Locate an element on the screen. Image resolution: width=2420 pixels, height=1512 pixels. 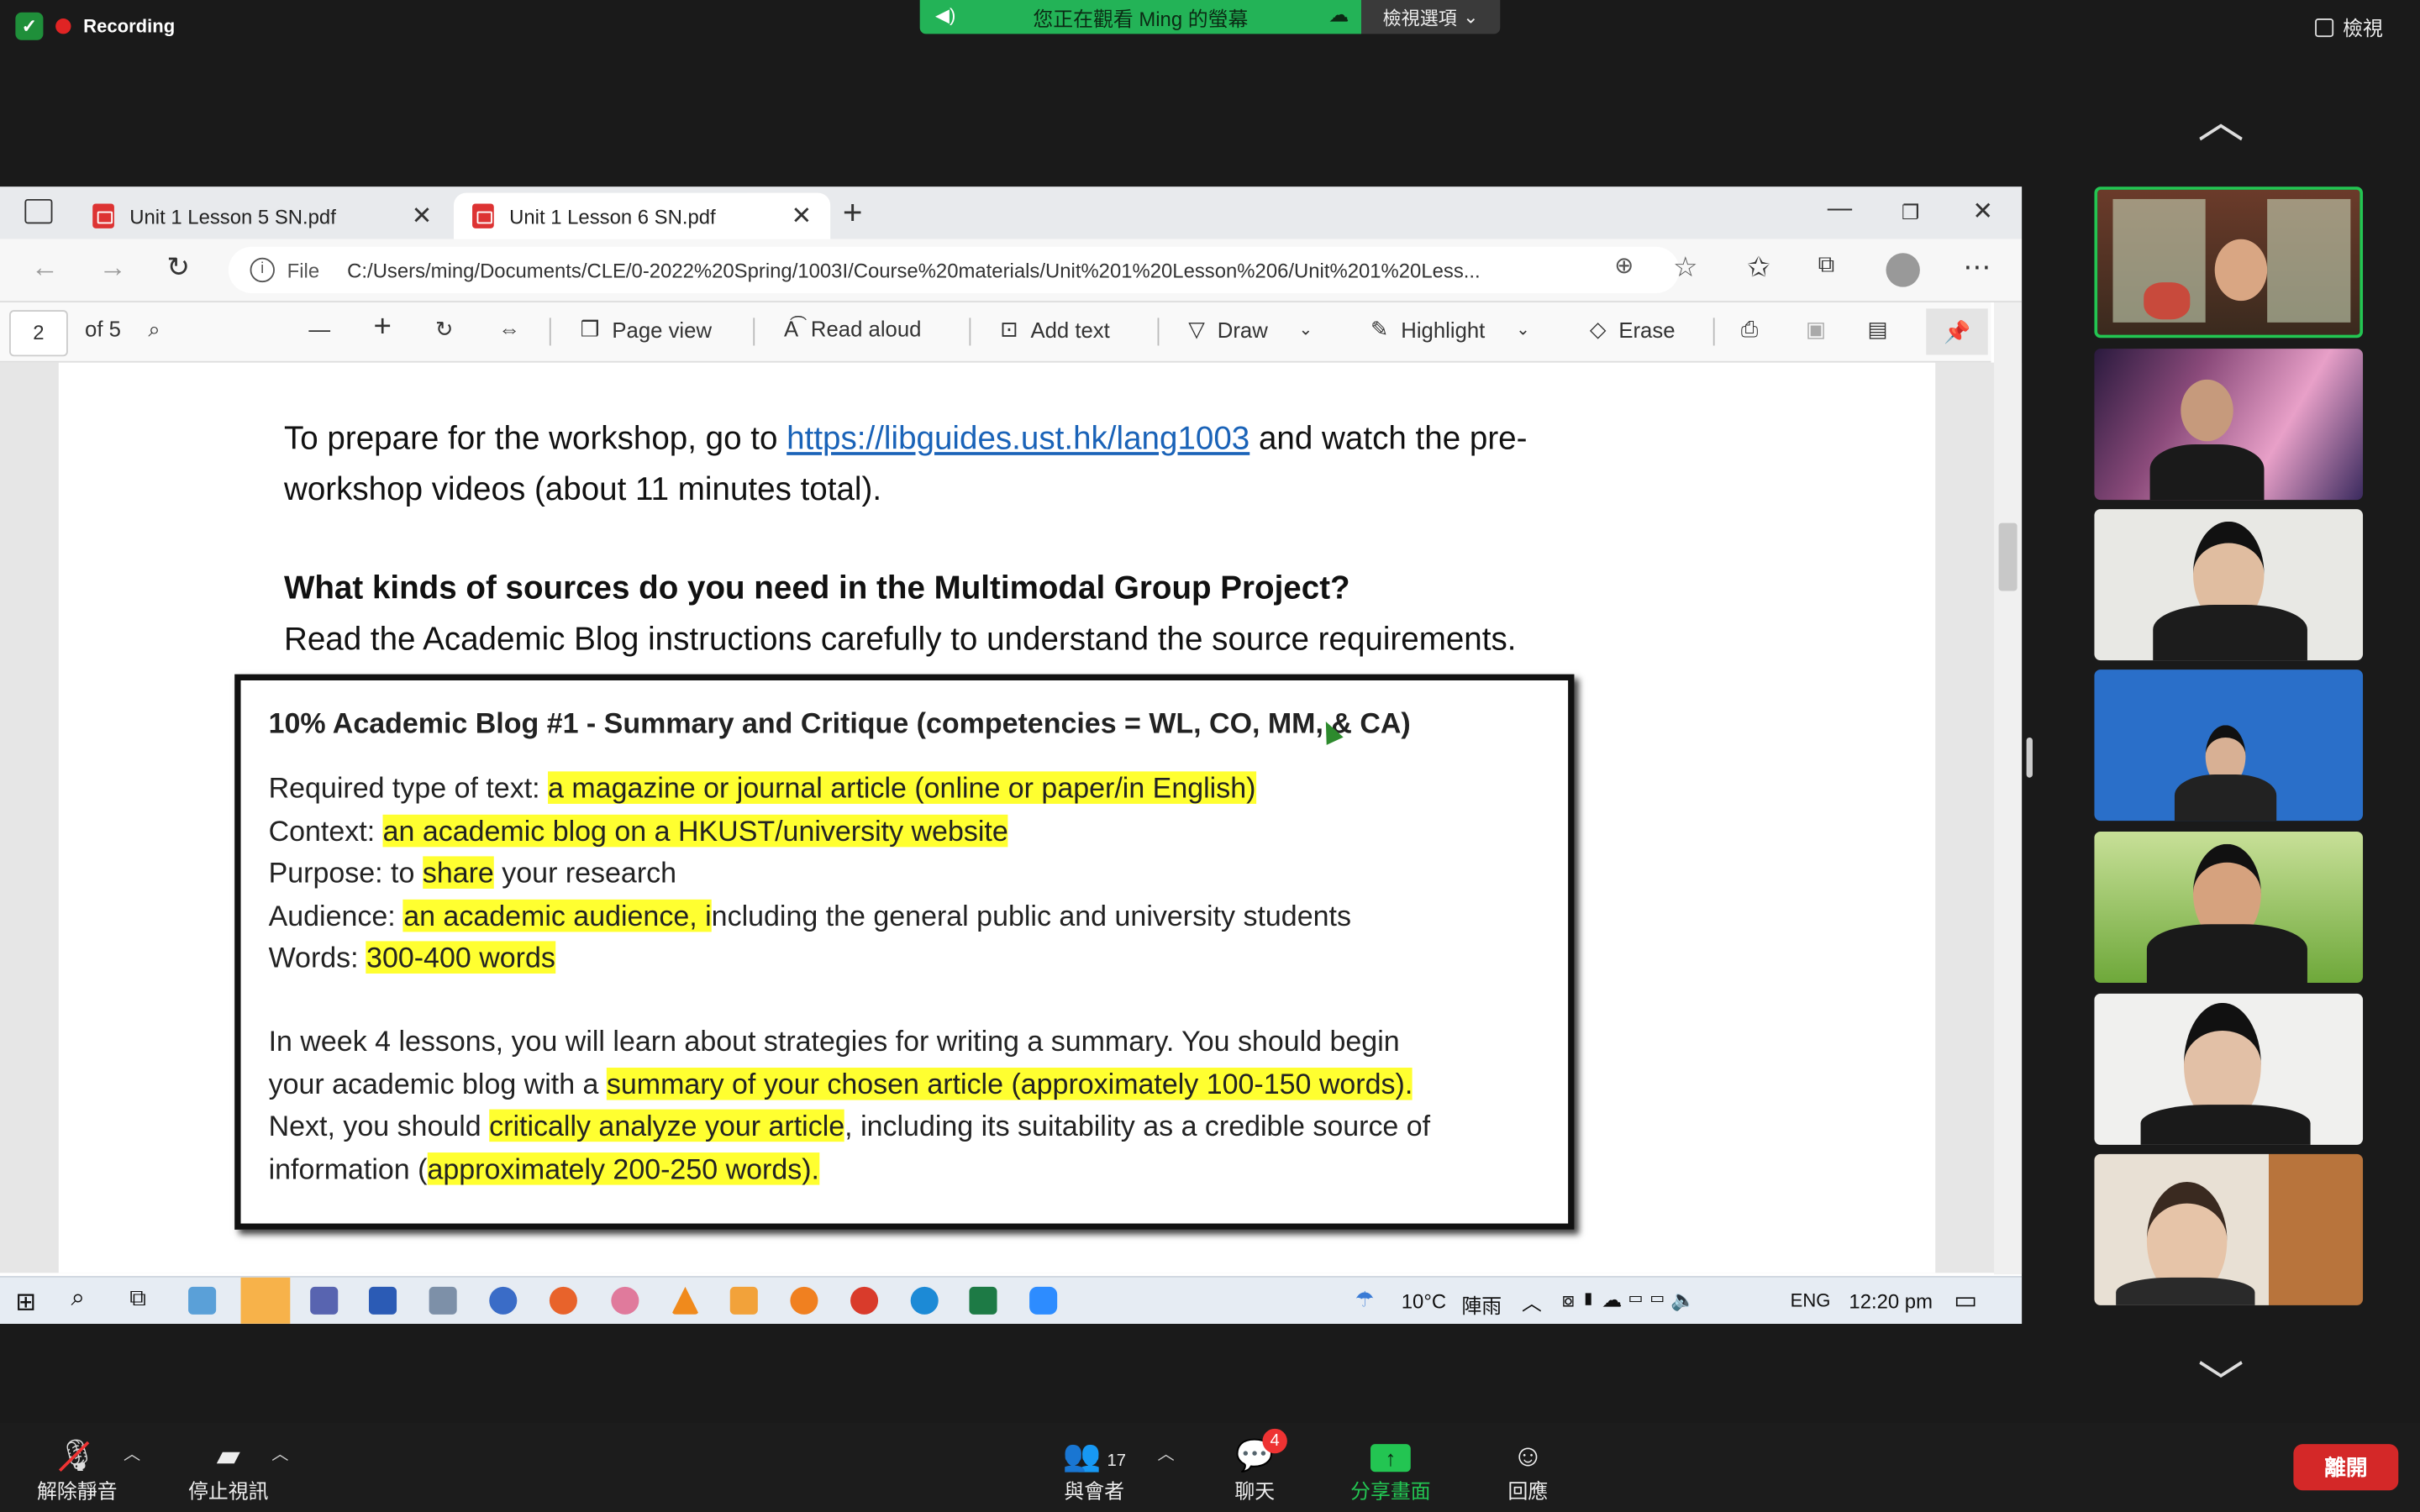
save-icon: ▣ is located at coordinates (1816, 330).